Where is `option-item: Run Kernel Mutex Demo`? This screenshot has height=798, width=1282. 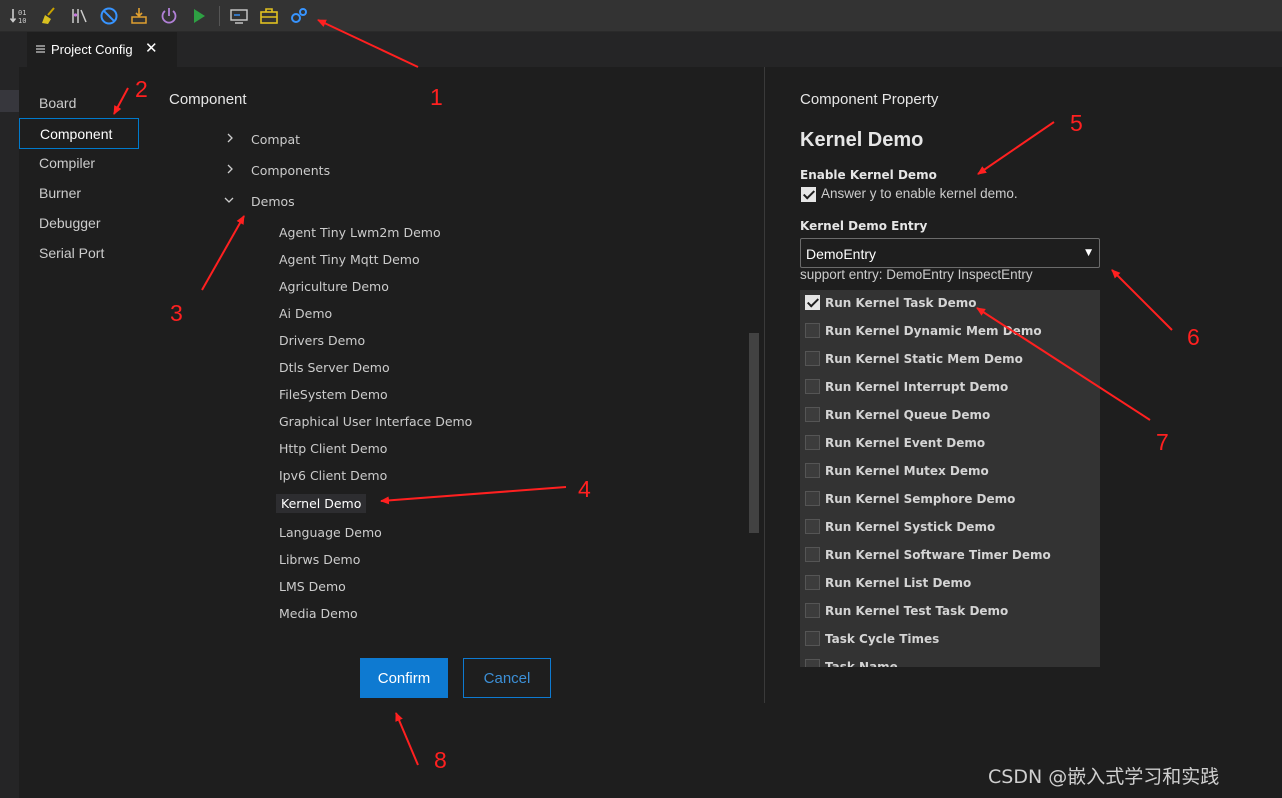 option-item: Run Kernel Mutex Demo is located at coordinates (950, 472).